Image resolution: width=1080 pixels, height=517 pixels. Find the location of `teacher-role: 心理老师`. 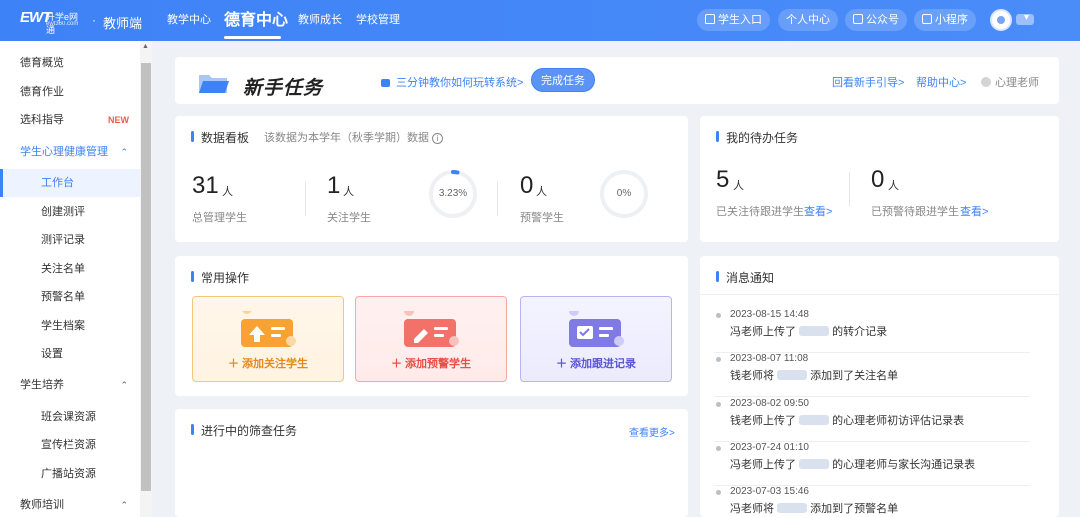

teacher-role: 心理老师 is located at coordinates (1010, 82).